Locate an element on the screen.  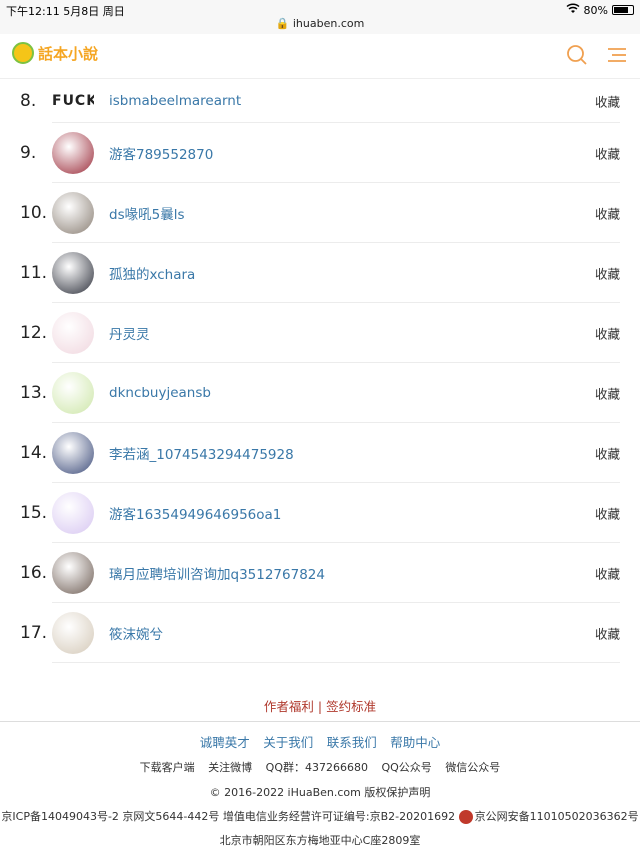
list-item: 13. dkncbuyjeansb 收藏 is located at coordinates (320, 393).